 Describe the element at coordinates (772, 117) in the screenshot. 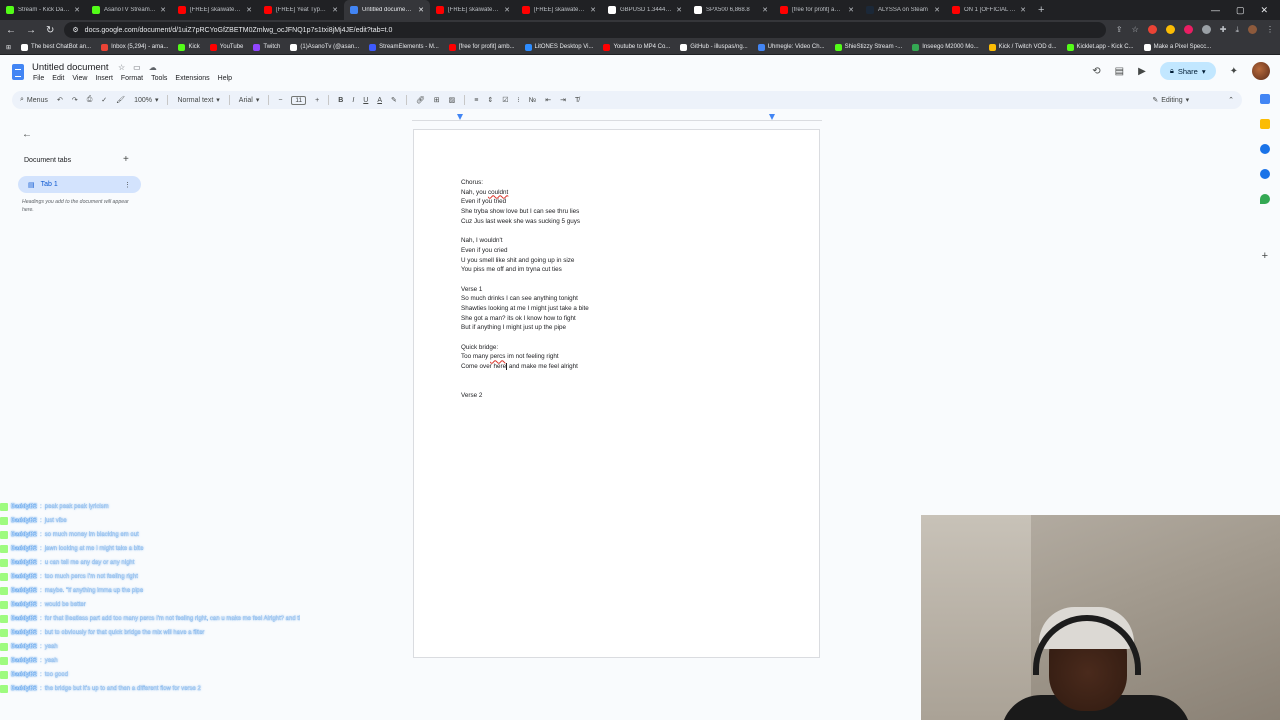

I see `right-indent-marker` at that location.